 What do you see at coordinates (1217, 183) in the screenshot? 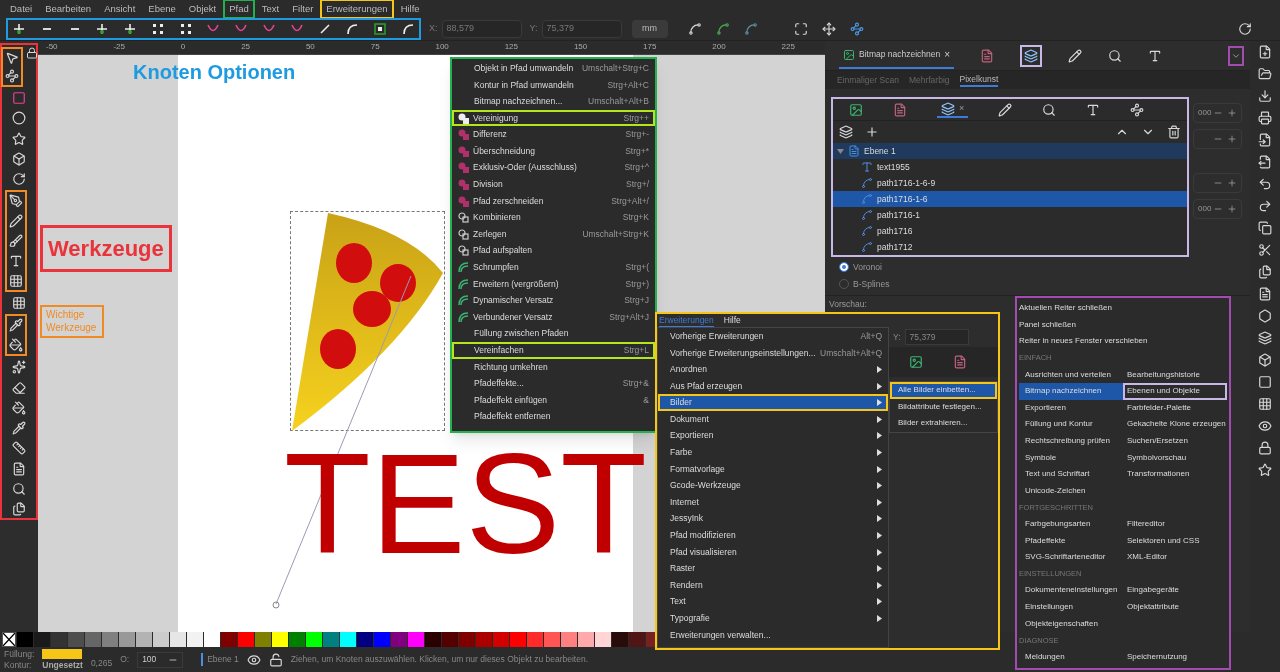
I see `number-field` at bounding box center [1217, 183].